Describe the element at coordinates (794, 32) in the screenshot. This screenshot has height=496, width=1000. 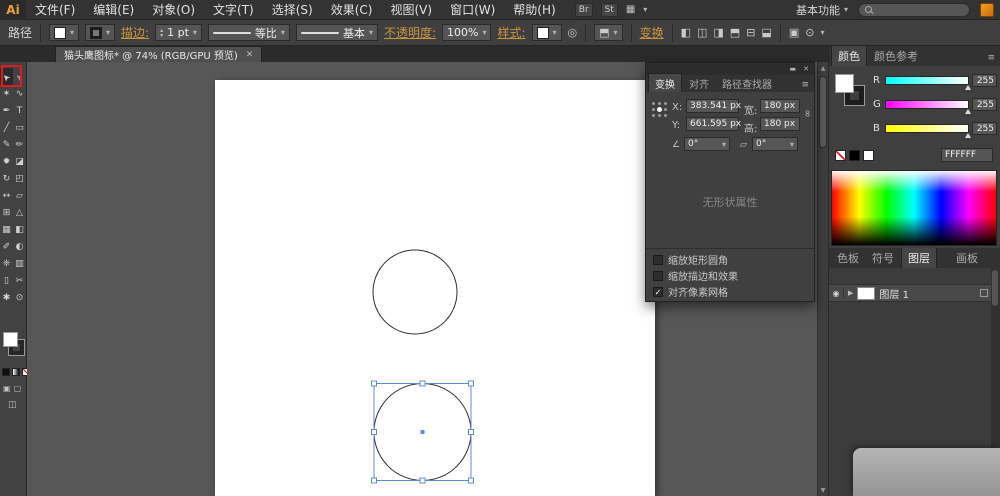
I see `isolate-object-icon: ▣` at that location.